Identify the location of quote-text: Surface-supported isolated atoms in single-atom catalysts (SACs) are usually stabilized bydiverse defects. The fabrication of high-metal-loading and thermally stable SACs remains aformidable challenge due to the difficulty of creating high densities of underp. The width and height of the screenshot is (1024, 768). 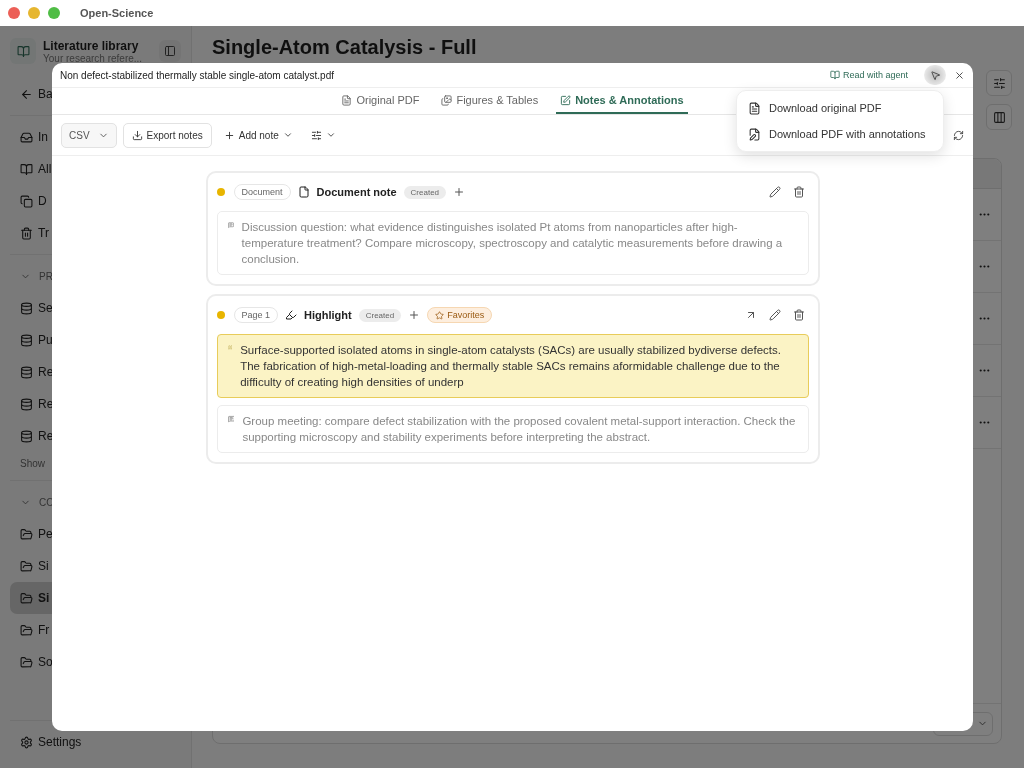
(511, 366).